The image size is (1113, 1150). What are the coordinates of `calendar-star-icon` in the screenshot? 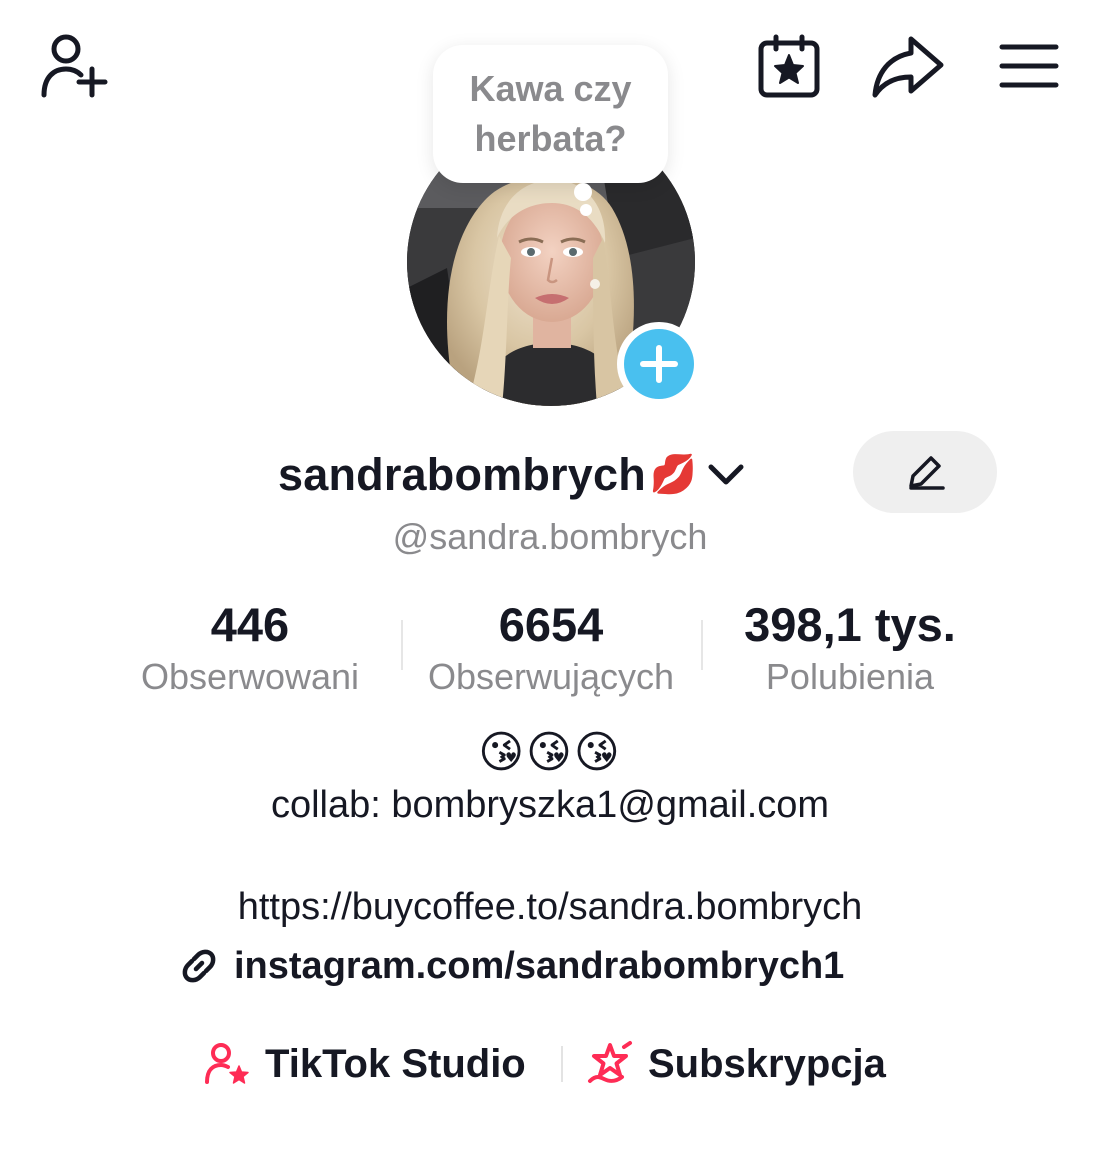 It's located at (789, 66).